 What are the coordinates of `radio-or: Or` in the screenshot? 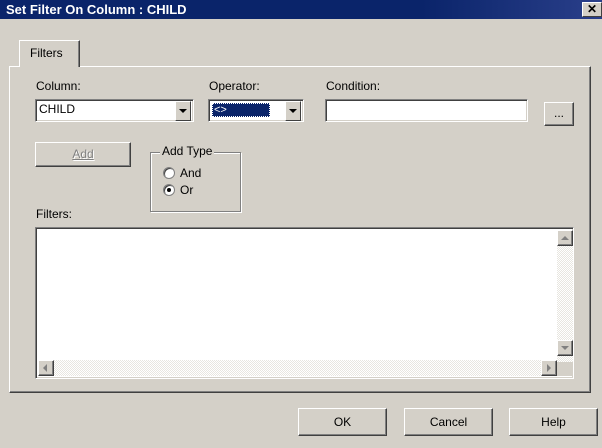 It's located at (198, 191).